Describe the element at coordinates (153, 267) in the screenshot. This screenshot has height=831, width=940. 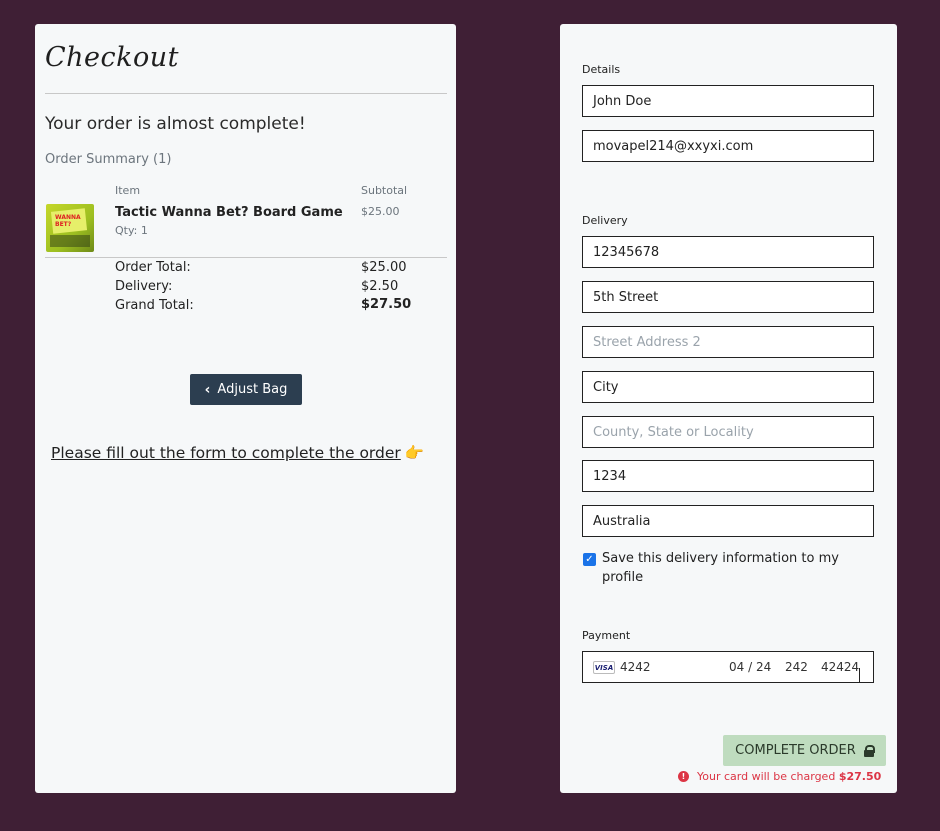
I see `order-total-label: Order Total:` at that location.